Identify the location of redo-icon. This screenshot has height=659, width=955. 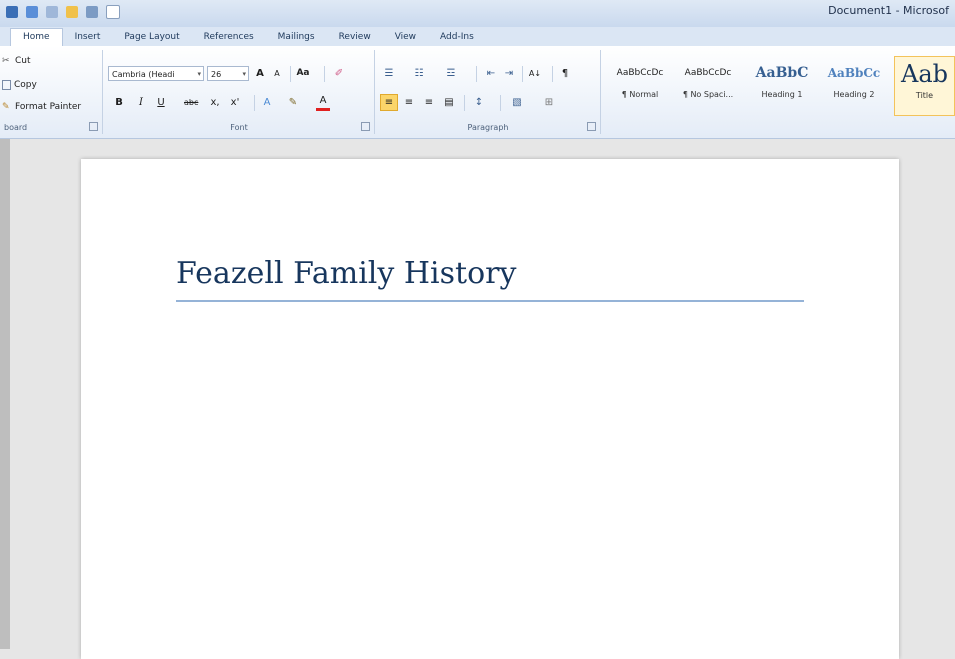
(52, 12).